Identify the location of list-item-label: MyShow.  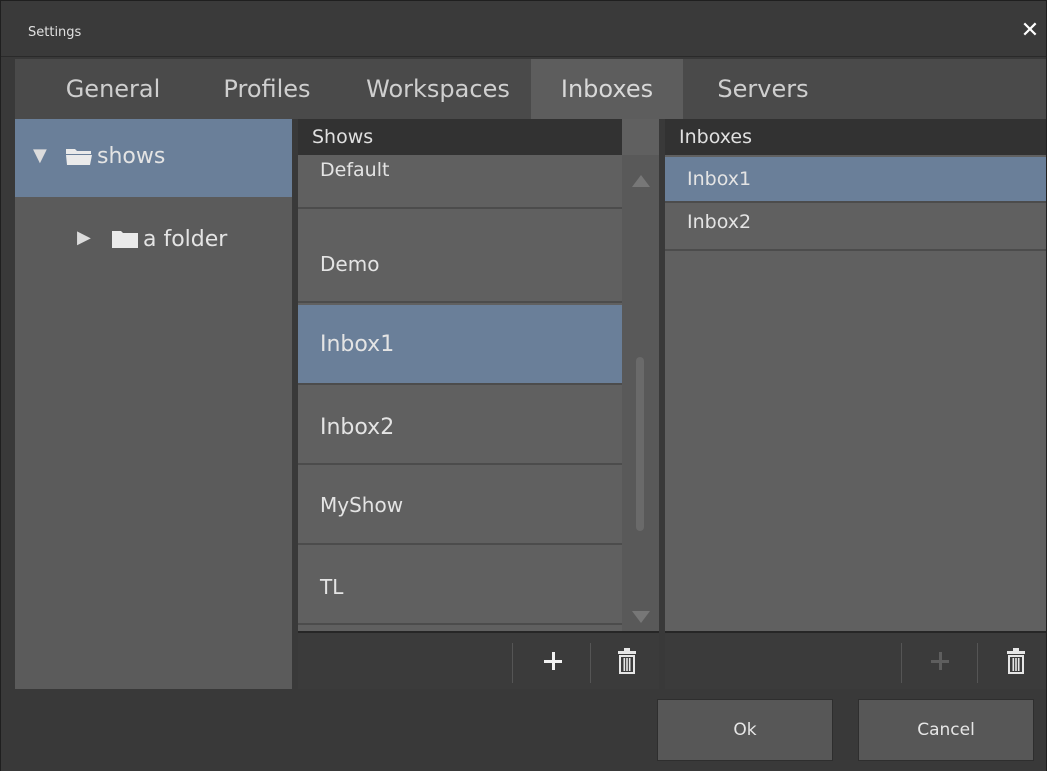
(362, 505).